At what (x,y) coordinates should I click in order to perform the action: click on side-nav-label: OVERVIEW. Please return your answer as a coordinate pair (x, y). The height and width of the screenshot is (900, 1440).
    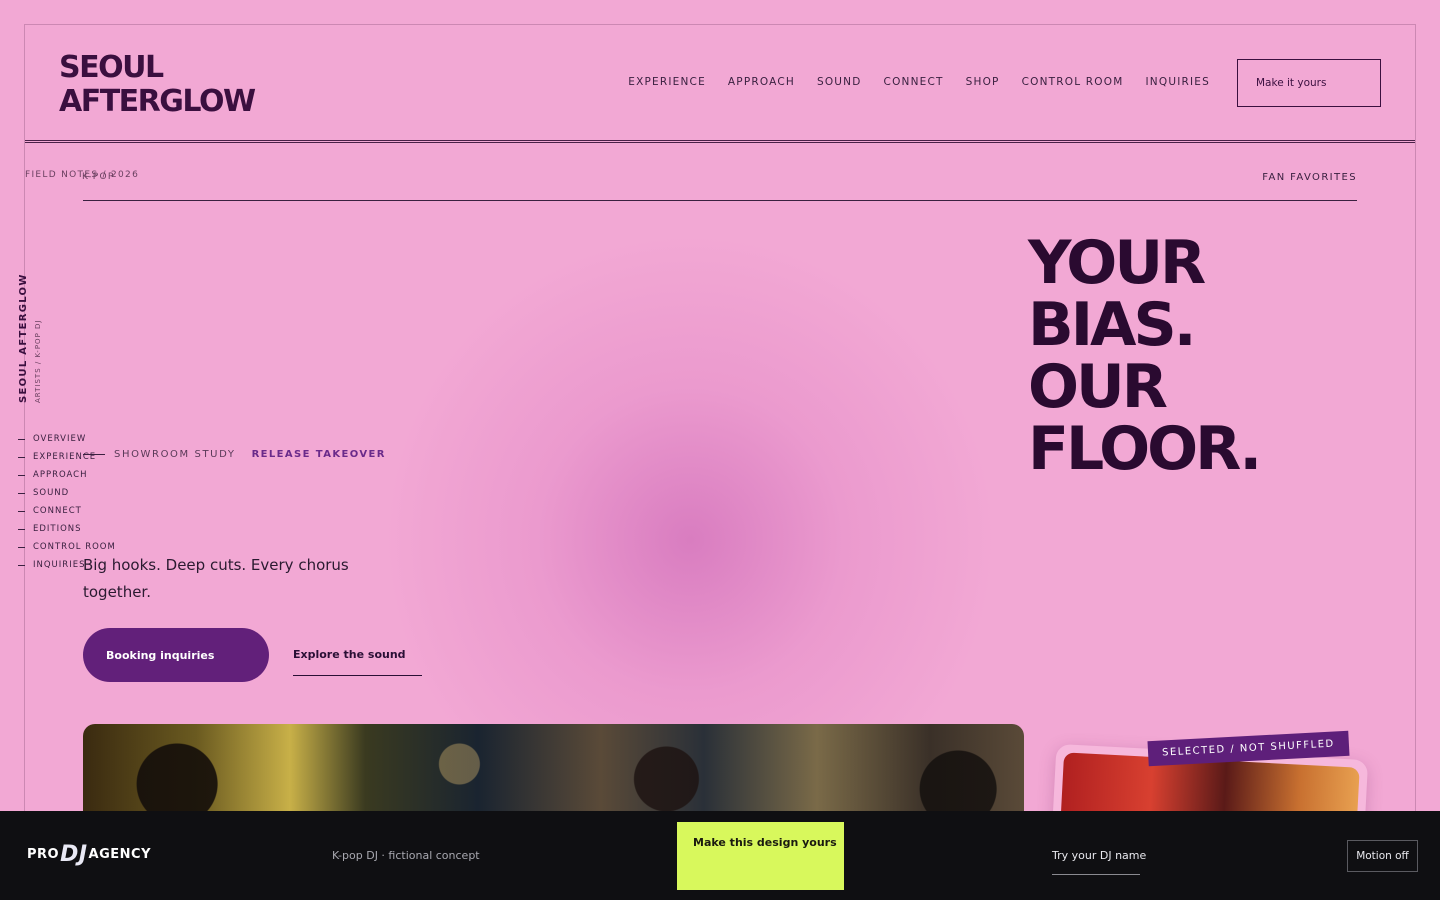
    Looking at the image, I should click on (60, 439).